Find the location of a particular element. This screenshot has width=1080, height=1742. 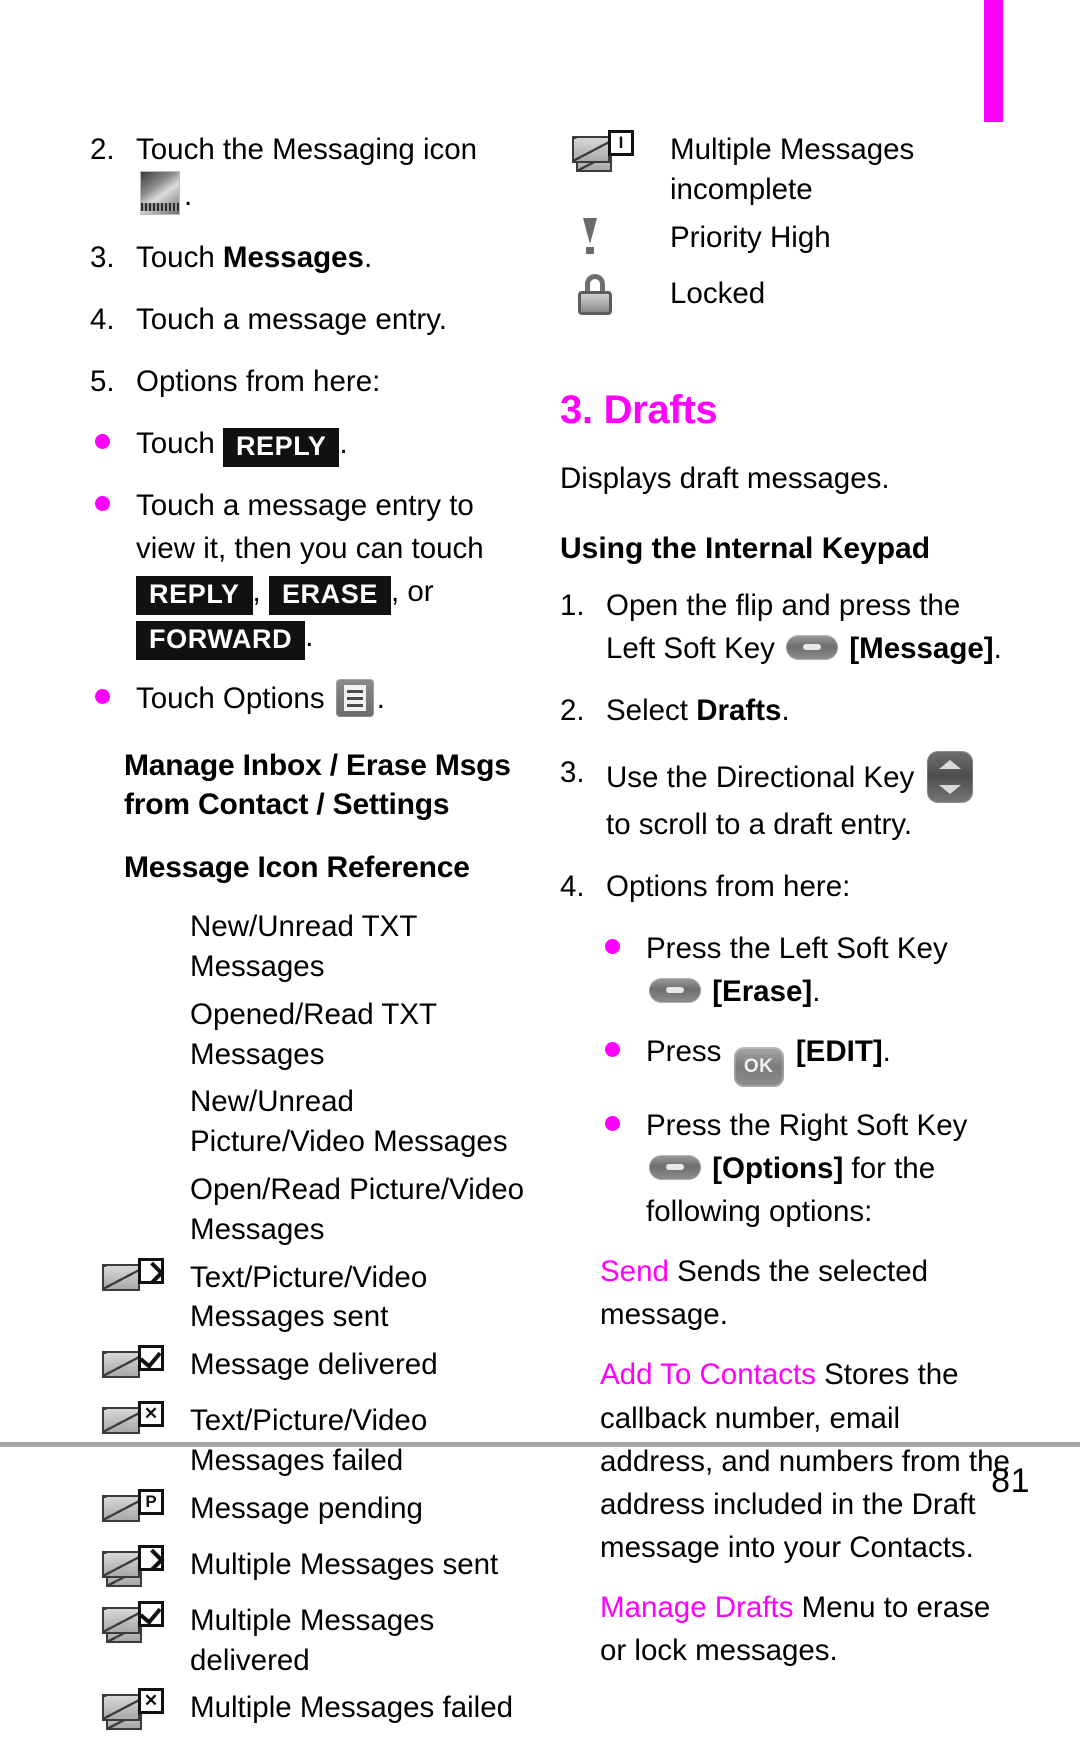

option-term: Add To Contacts is located at coordinates (708, 1375).